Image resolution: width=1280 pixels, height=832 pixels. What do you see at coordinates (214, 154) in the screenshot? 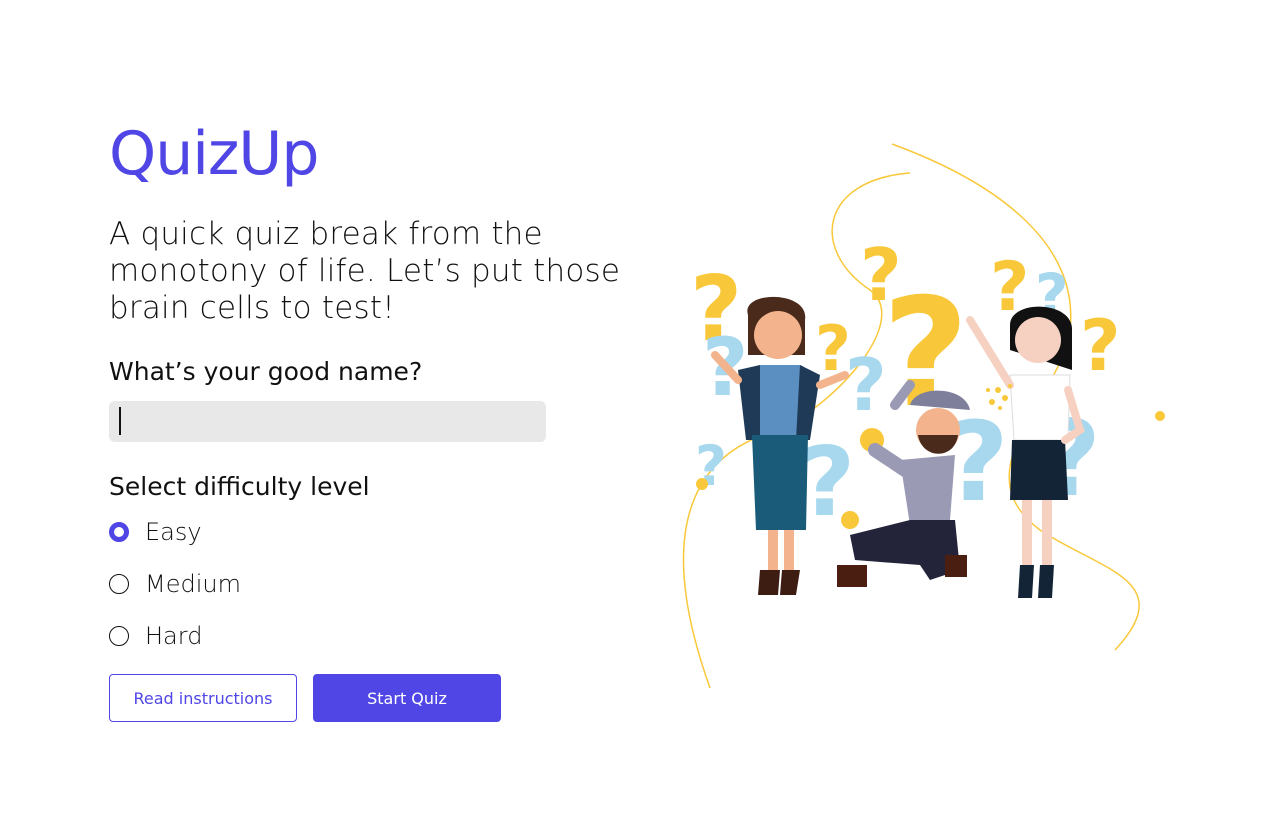
I see `app-logo: QuizUp` at bounding box center [214, 154].